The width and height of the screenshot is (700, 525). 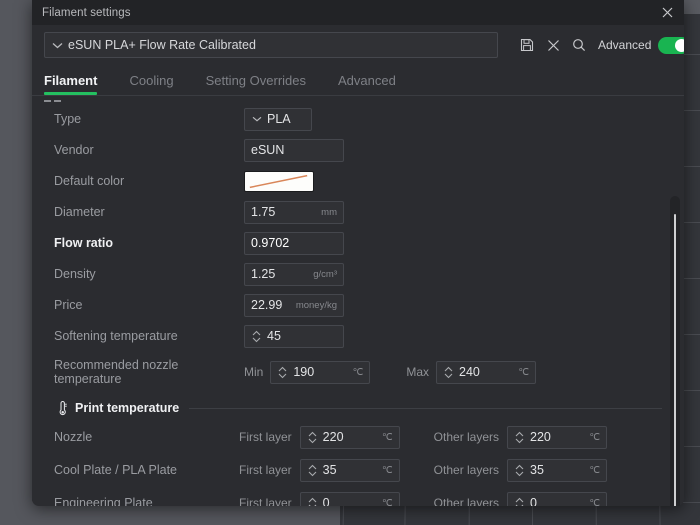 What do you see at coordinates (557, 437) in the screenshot?
I see `nozzle-other-layers-stepper: 220 ℃` at bounding box center [557, 437].